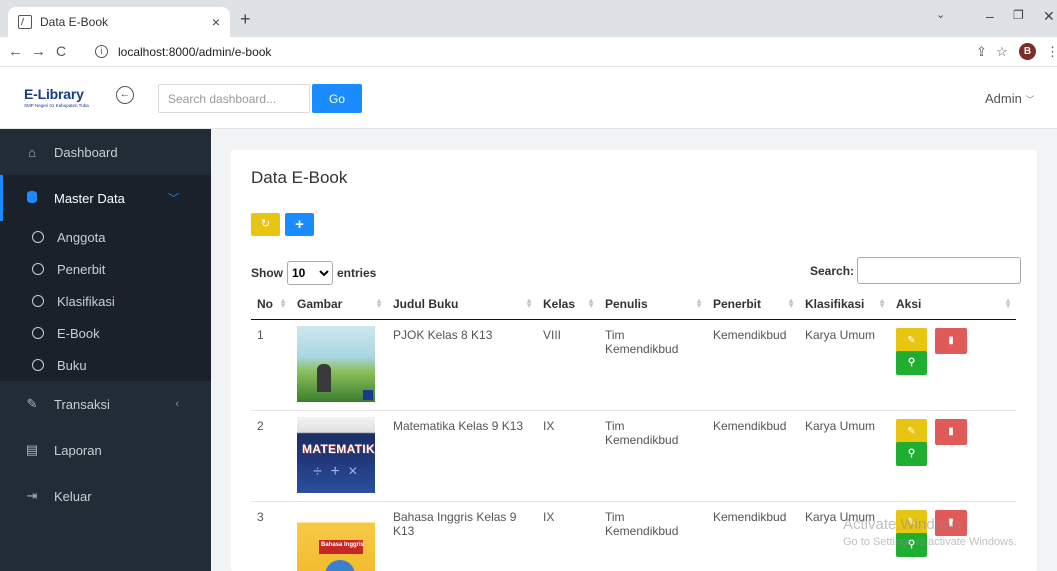 The width and height of the screenshot is (1057, 571). I want to click on info-icon: i, so click(101, 51).